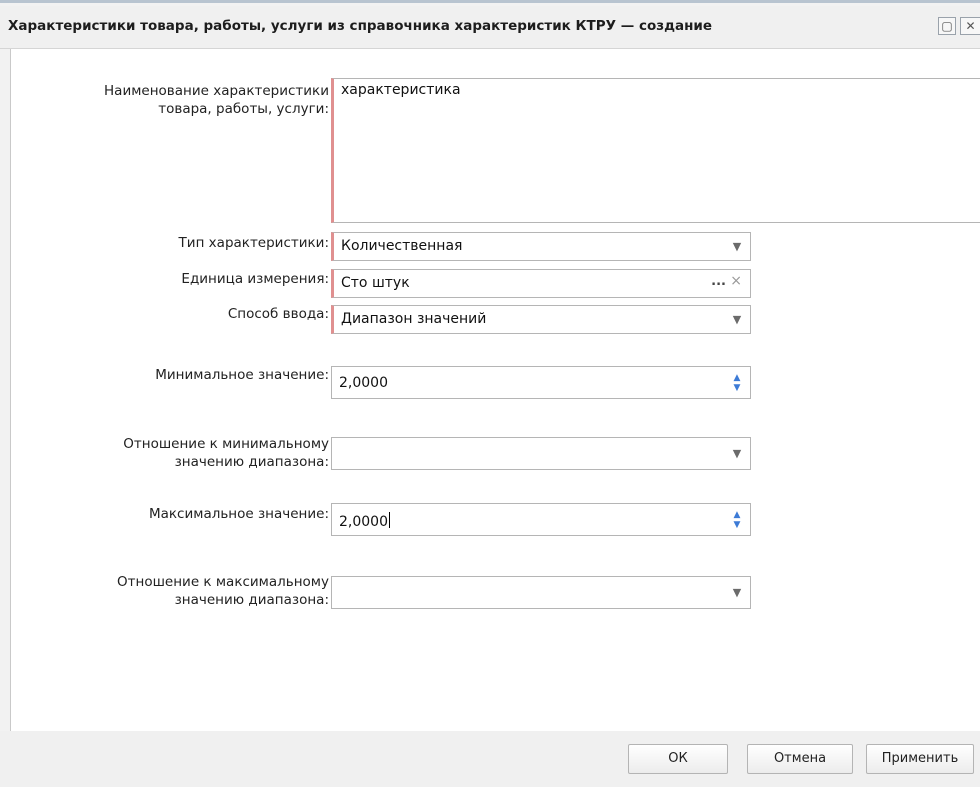 The height and width of the screenshot is (787, 980). What do you see at coordinates (541, 592) in the screenshot?
I see `max-relation-select: ▼` at bounding box center [541, 592].